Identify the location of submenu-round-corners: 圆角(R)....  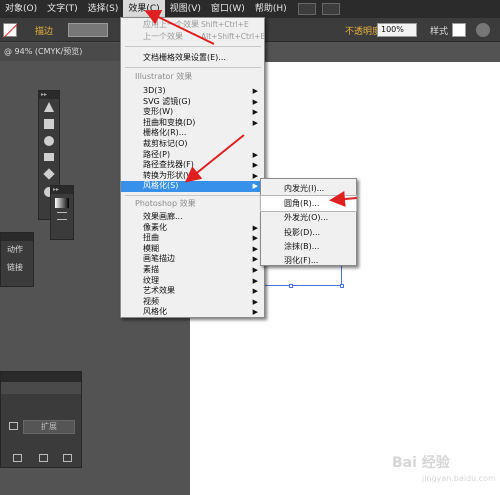
(308, 203).